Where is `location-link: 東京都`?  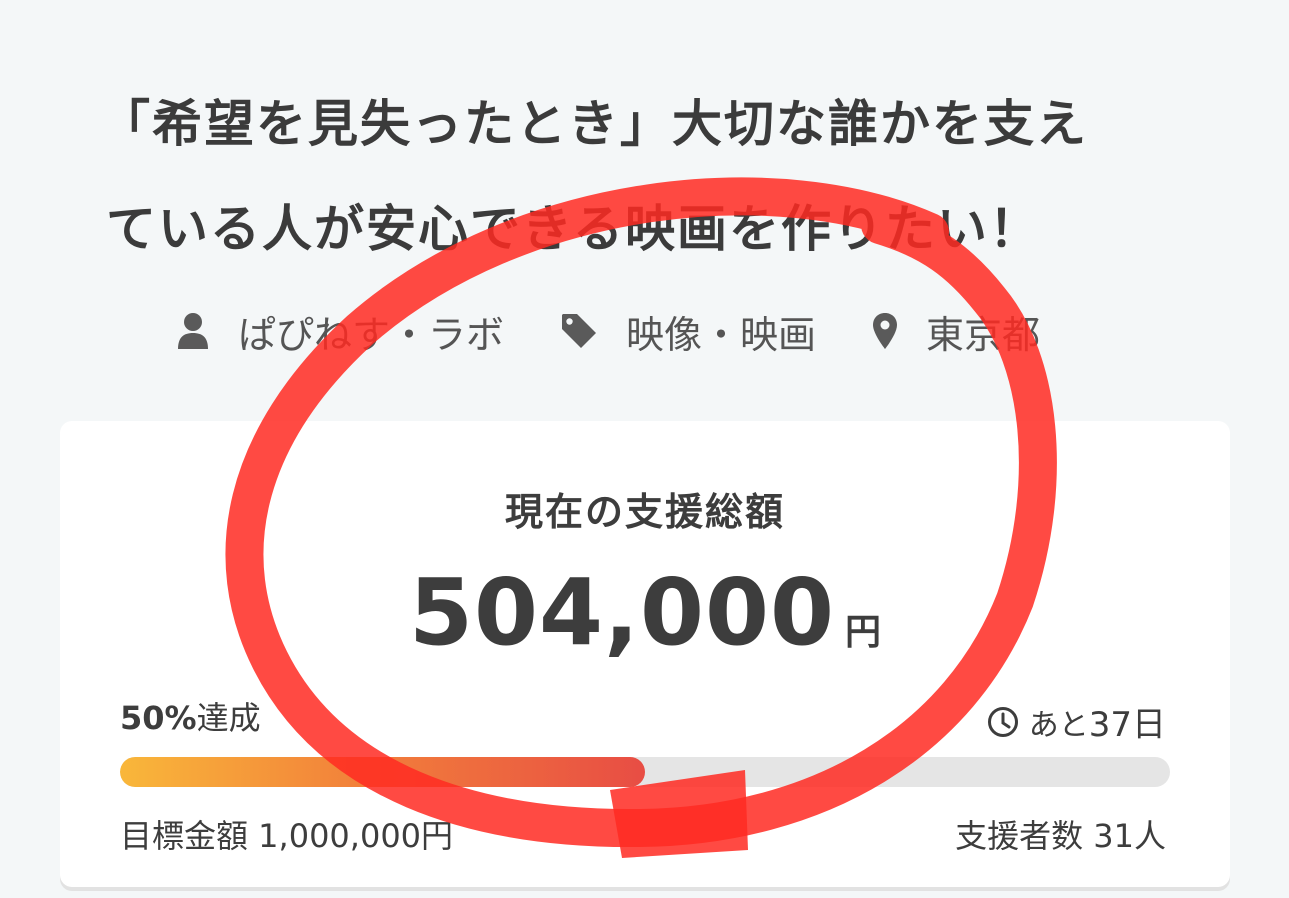 location-link: 東京都 is located at coordinates (956, 331).